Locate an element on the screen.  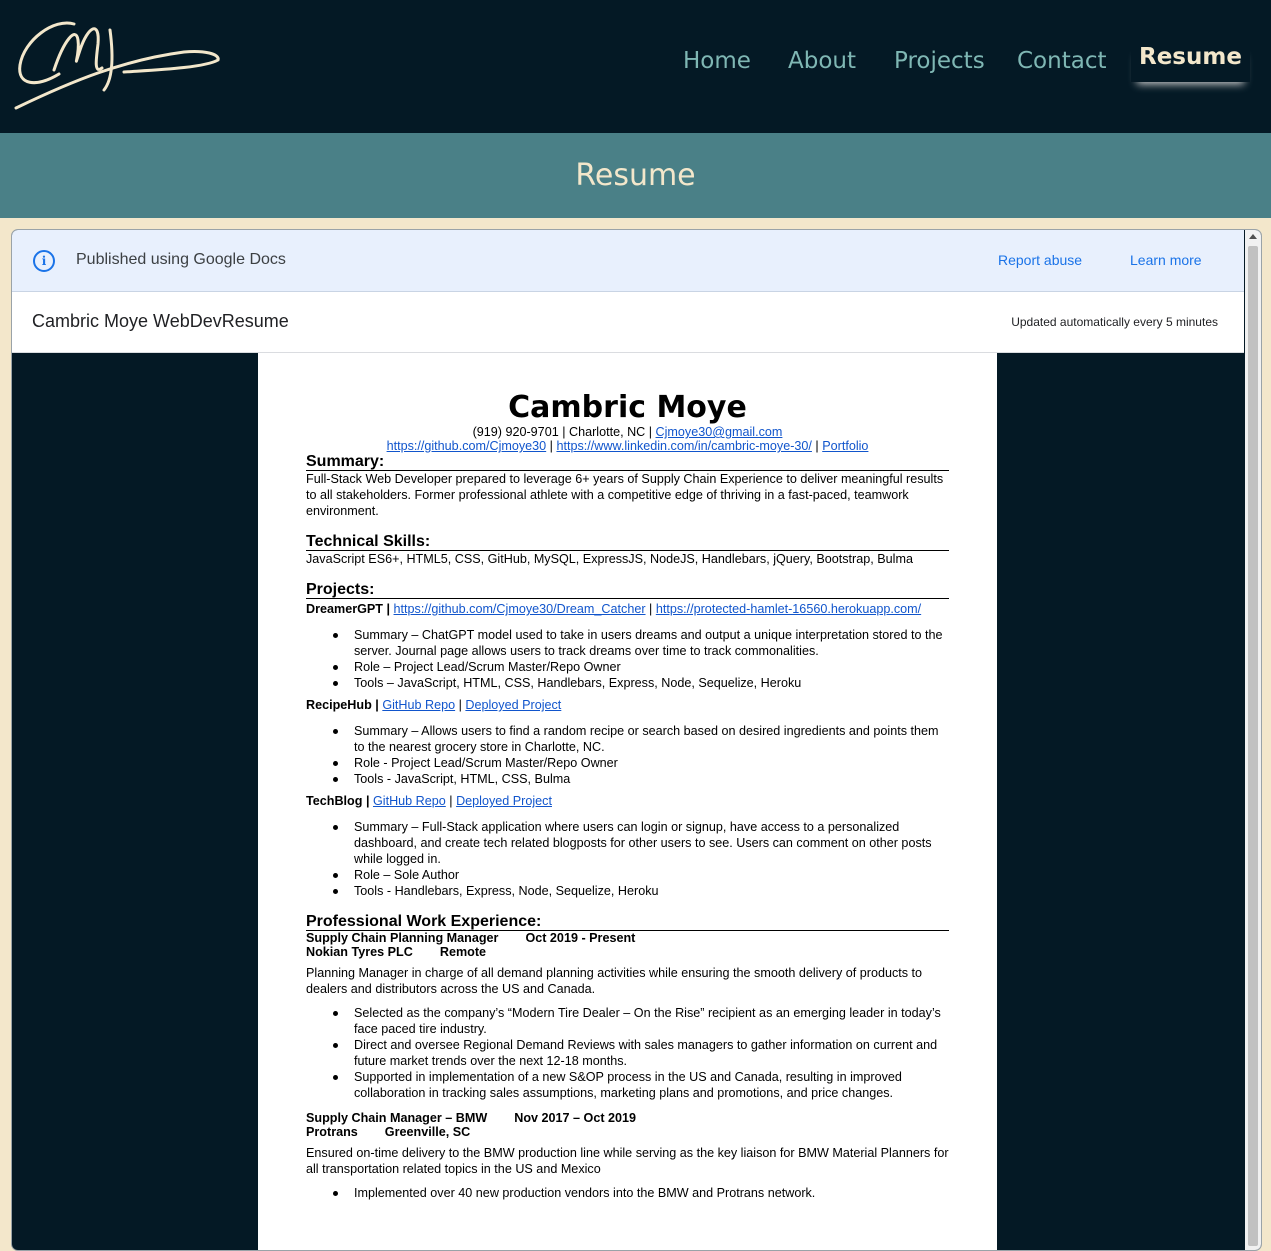
job-company-line: Protrans Greenville, SC is located at coordinates (388, 1132).